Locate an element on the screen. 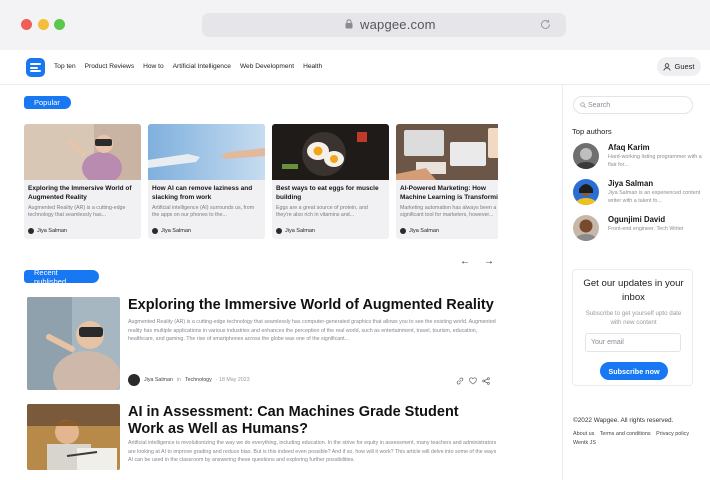 Image resolution: width=710 pixels, height=480 pixels. footer-link-about: About us is located at coordinates (583, 434).